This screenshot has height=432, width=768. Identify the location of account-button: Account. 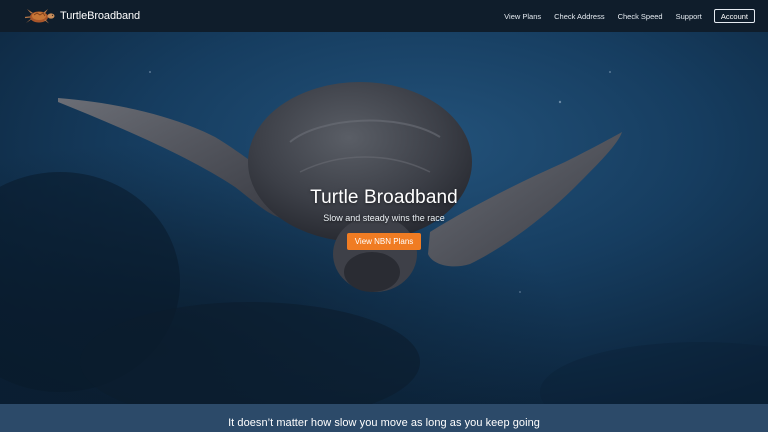
(734, 16).